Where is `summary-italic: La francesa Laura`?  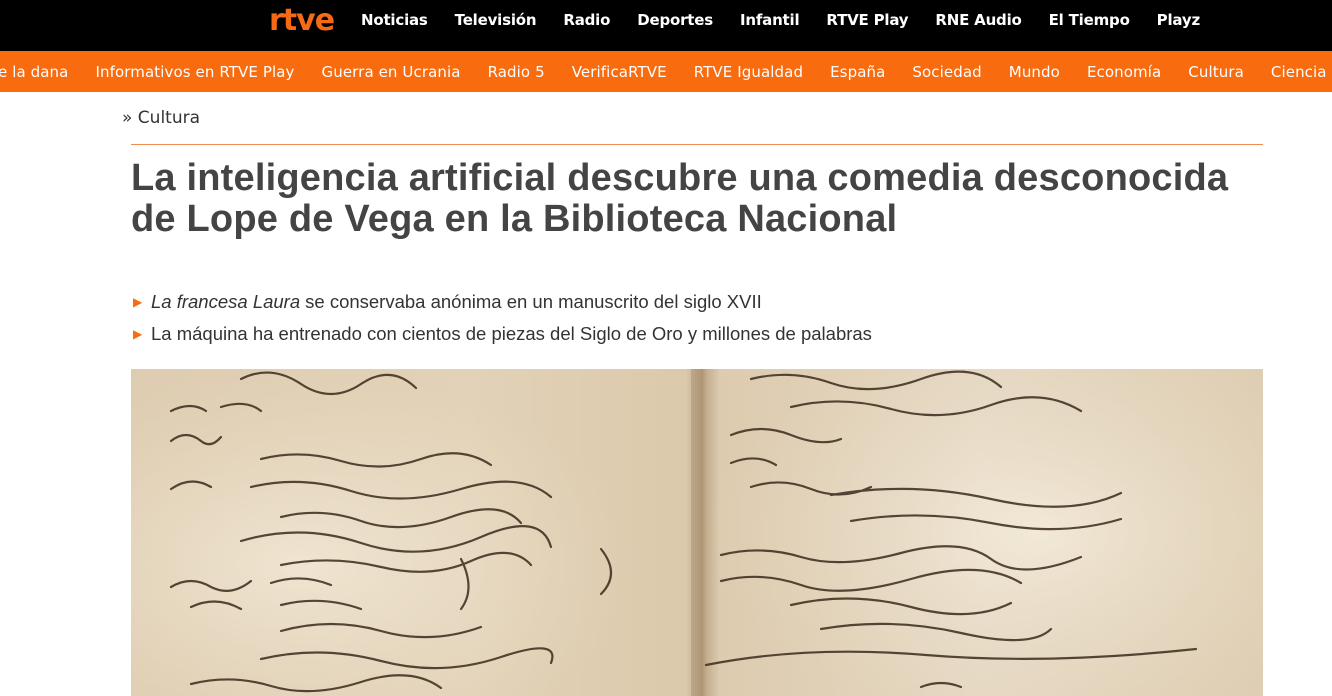 summary-italic: La francesa Laura is located at coordinates (226, 301).